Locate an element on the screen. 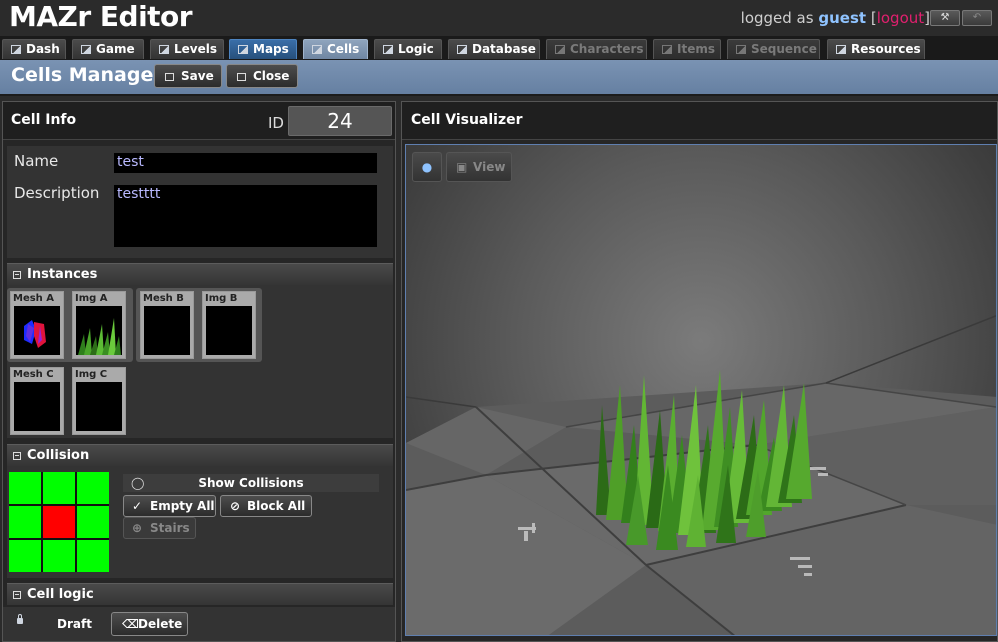 The height and width of the screenshot is (642, 998). logged-as-text: logged as is located at coordinates (777, 18).